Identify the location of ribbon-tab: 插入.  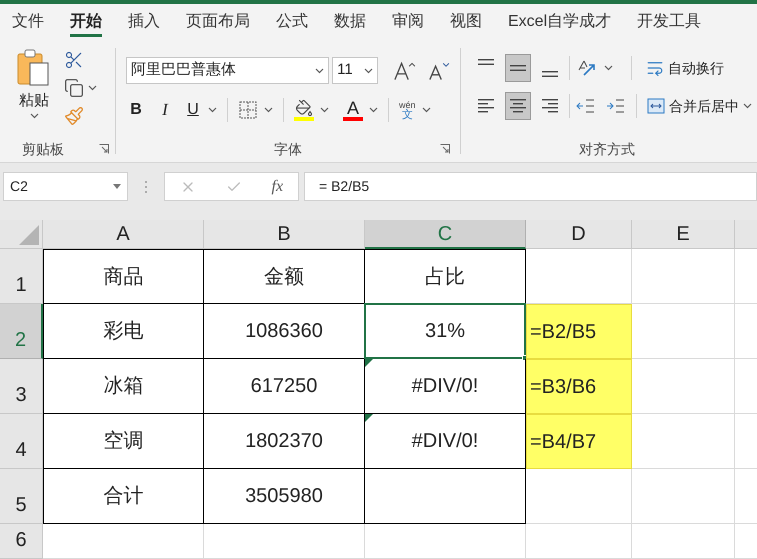
(144, 22).